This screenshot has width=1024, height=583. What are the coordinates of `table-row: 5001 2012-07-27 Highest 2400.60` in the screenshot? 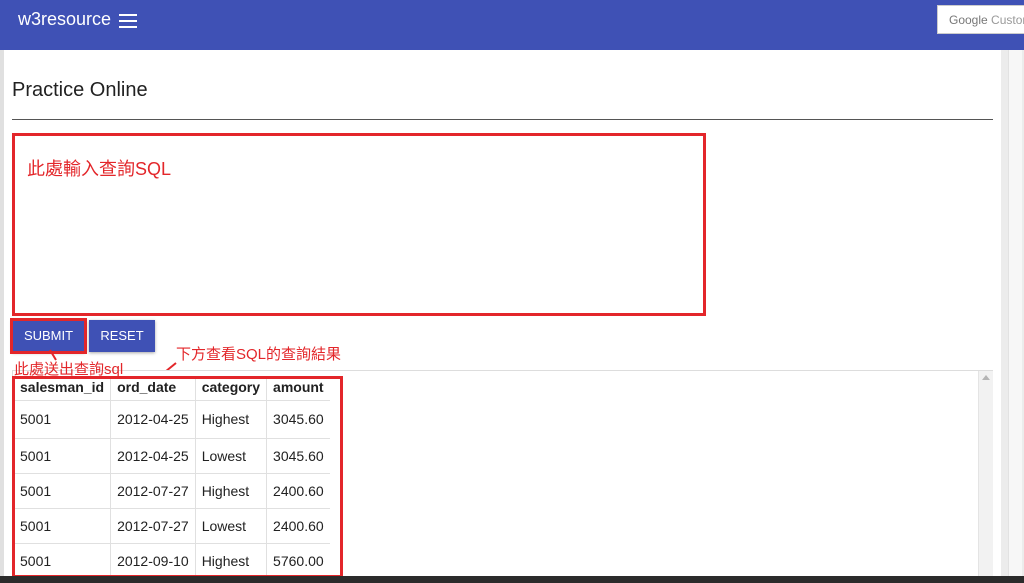 It's located at (172, 490).